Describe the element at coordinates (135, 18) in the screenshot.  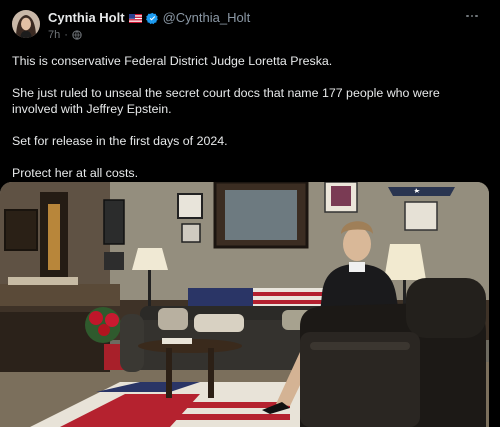
I see `us-flag-icon` at that location.